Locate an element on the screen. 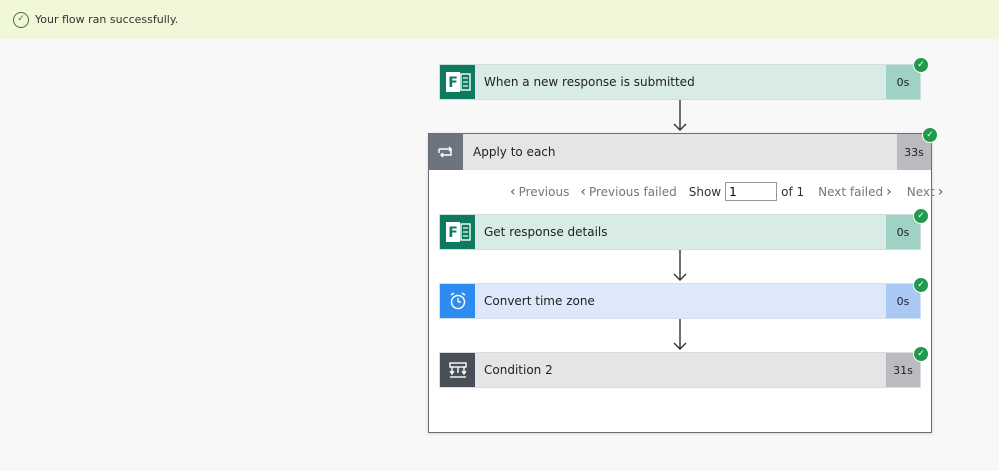 The height and width of the screenshot is (471, 999). action-title: Get response details is located at coordinates (546, 232).